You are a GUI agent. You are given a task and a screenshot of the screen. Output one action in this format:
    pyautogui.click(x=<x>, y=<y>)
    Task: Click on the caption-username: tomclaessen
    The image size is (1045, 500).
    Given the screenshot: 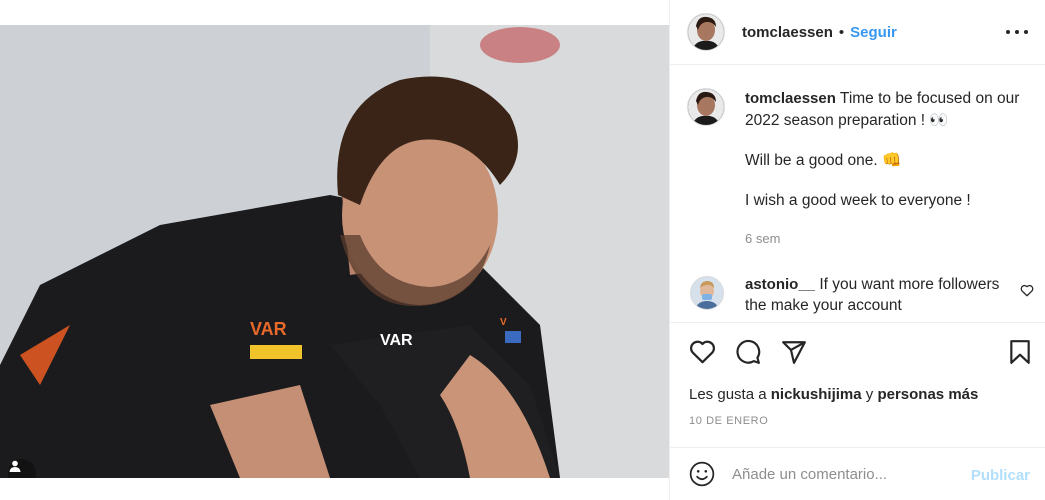 What is the action you would take?
    pyautogui.click(x=790, y=98)
    